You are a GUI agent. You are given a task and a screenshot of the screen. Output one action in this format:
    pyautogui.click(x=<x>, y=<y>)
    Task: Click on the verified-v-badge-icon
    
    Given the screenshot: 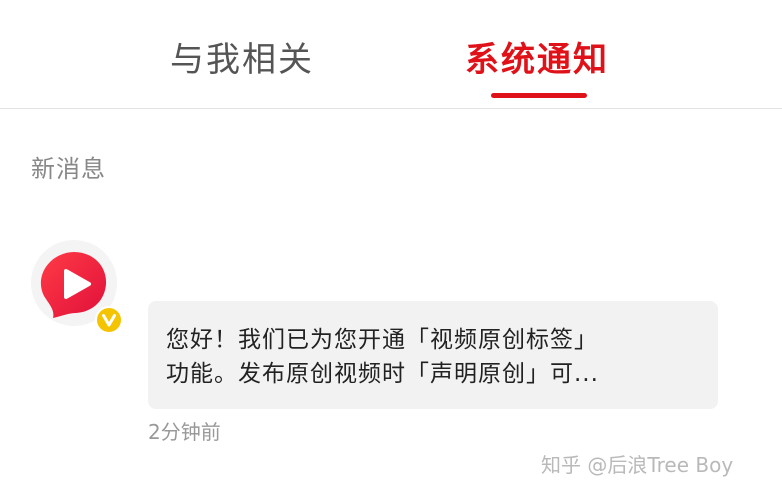 What is the action you would take?
    pyautogui.click(x=109, y=320)
    